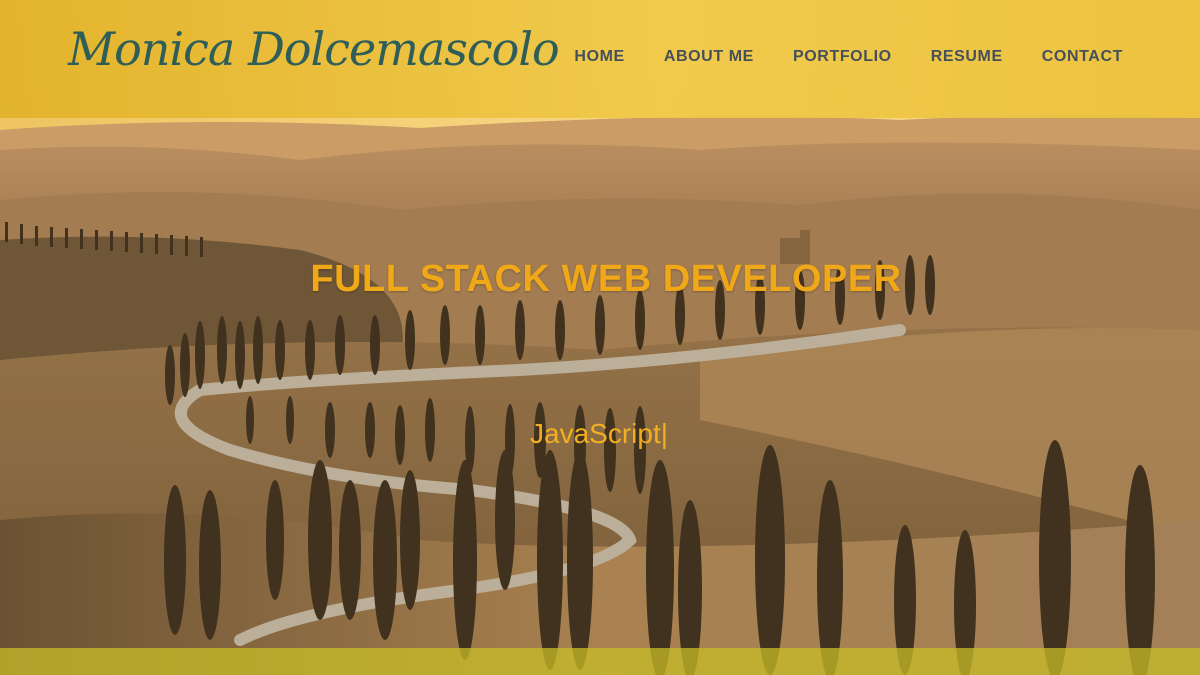 The width and height of the screenshot is (1200, 675). I want to click on nav-portfolio: PORTFOLIO, so click(842, 57).